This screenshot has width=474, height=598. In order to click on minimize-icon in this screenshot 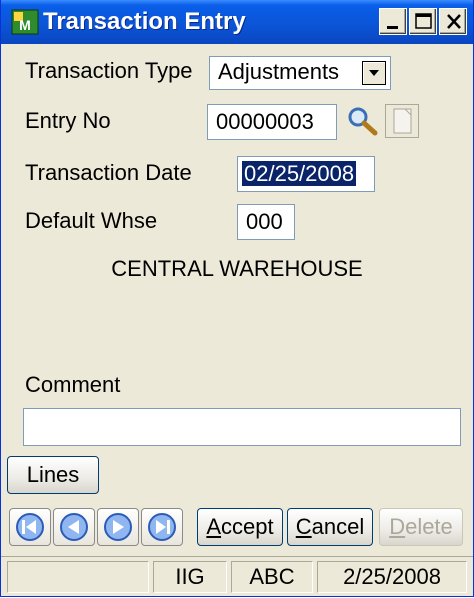, I will do `click(392, 27)`.